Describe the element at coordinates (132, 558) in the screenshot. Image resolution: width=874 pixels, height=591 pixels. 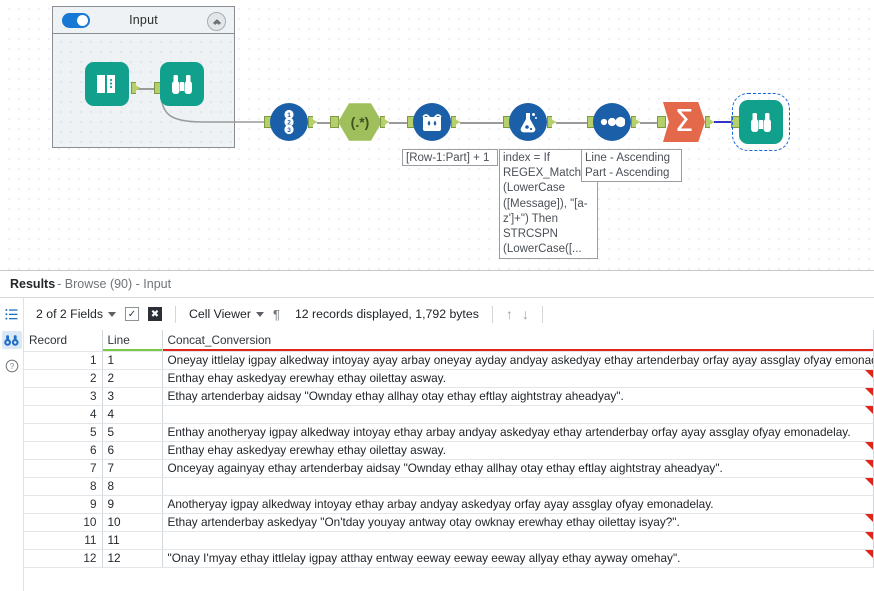
I see `cell-line: 12` at that location.